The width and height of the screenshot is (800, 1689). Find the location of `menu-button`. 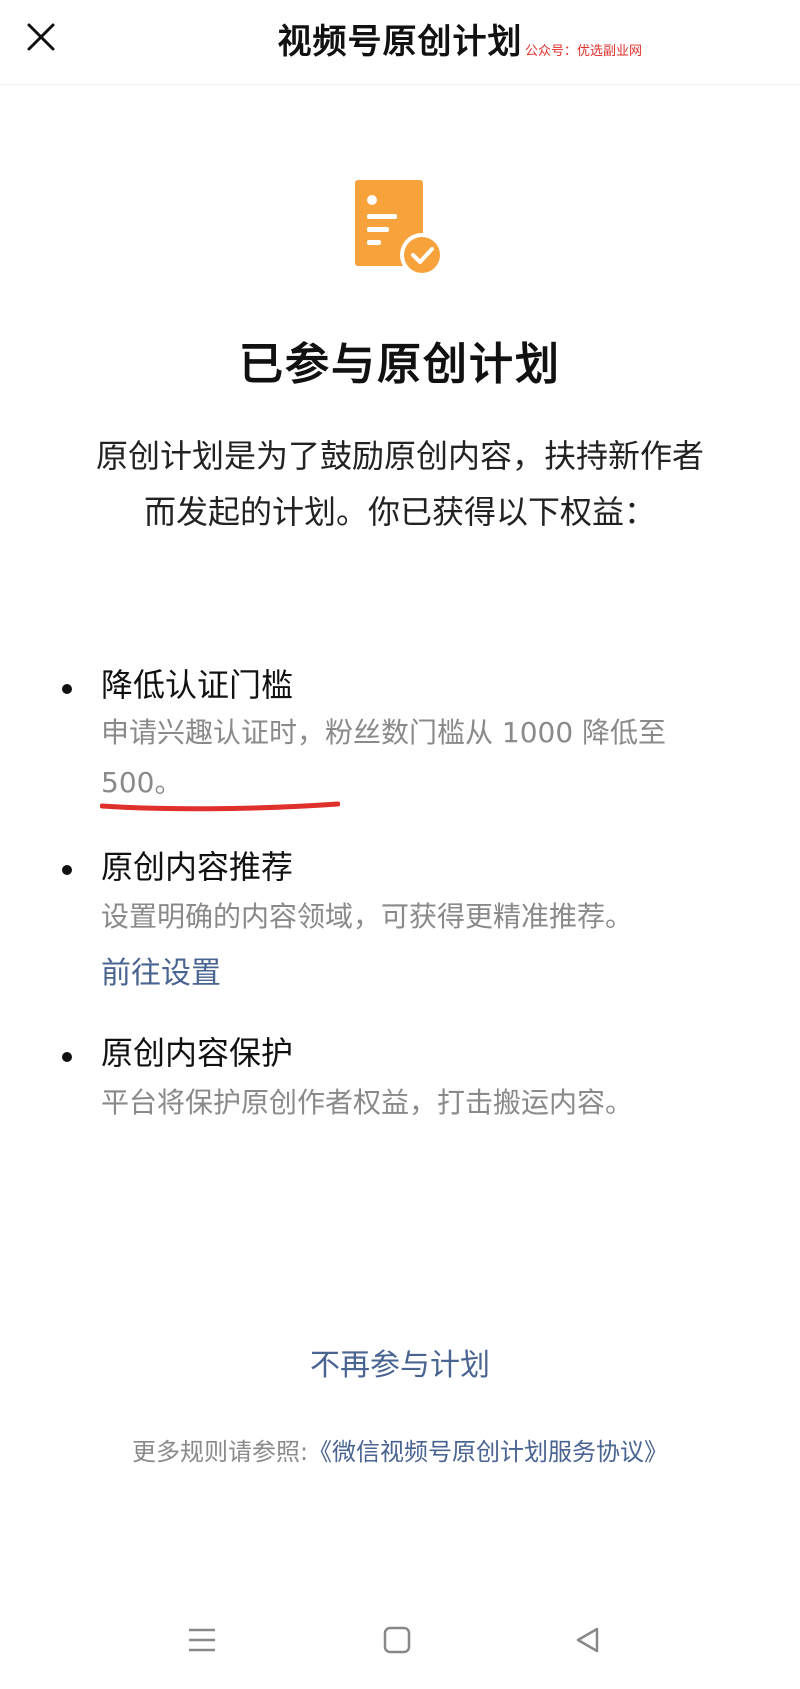

menu-button is located at coordinates (202, 1640).